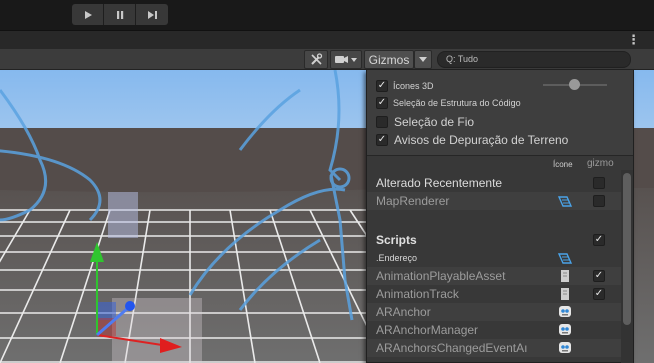 This screenshot has width=654, height=363. I want to click on option-selection-wire: Seleção de Fio, so click(425, 122).